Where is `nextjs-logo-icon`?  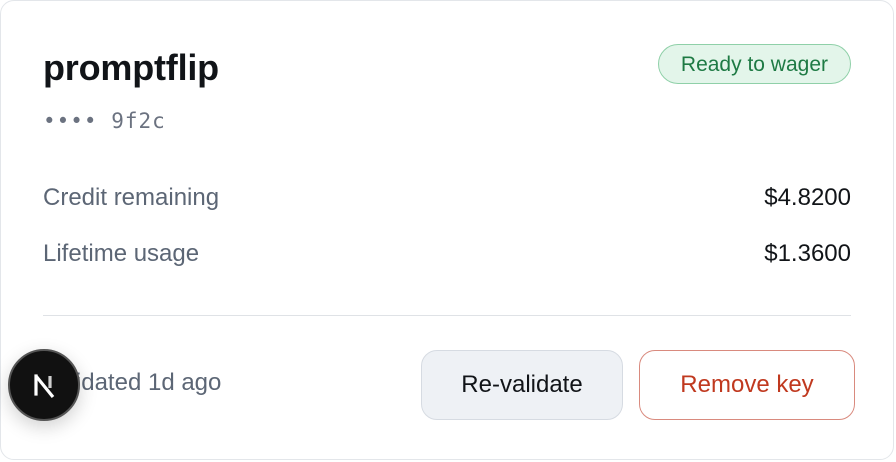
nextjs-logo-icon is located at coordinates (44, 385).